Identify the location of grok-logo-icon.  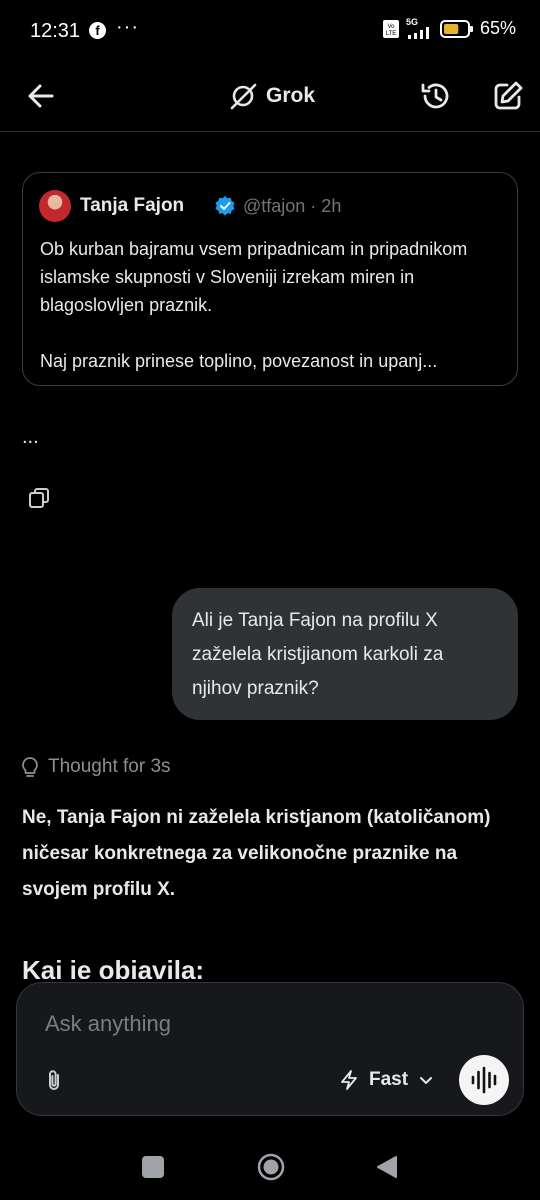
(243, 96).